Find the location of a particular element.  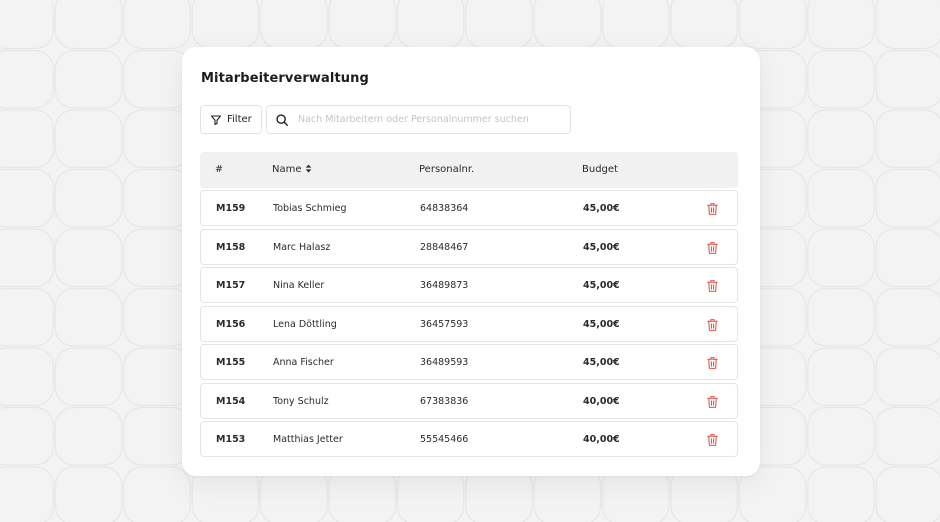

filter-button-label: Filter is located at coordinates (239, 119).